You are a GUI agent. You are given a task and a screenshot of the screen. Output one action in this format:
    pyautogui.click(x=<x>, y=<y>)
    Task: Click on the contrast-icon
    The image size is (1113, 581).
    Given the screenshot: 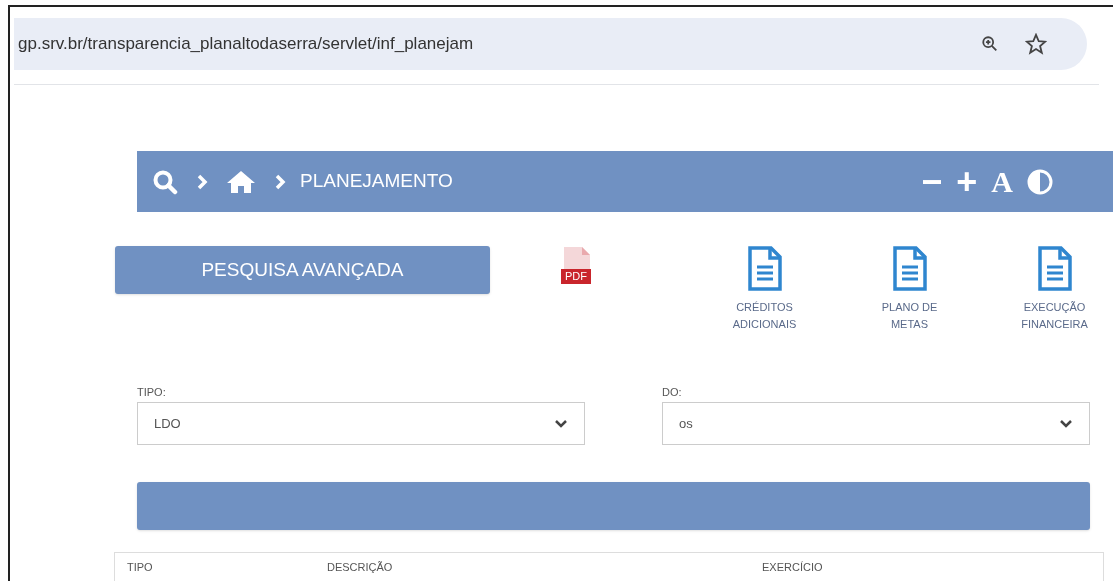 What is the action you would take?
    pyautogui.click(x=1040, y=181)
    